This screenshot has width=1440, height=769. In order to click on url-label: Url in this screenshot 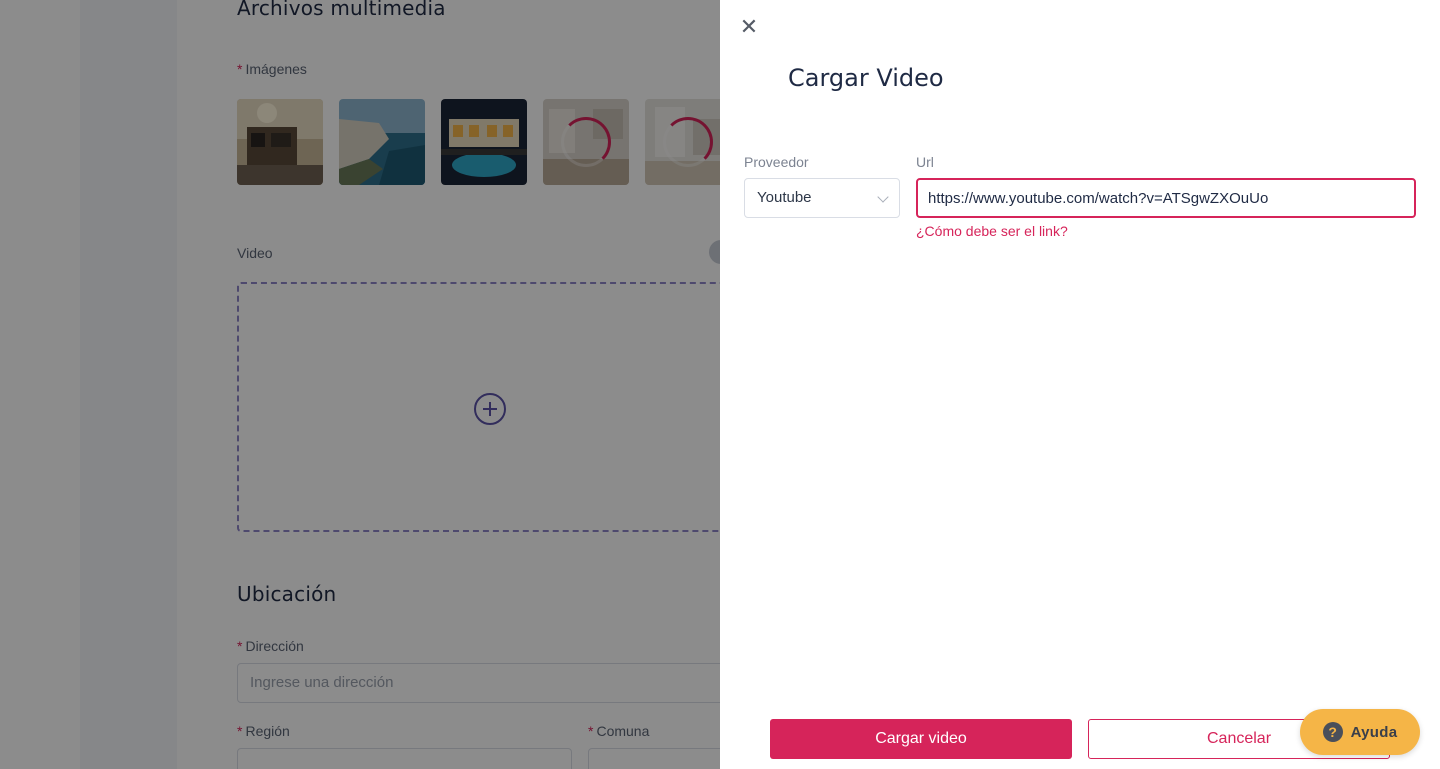, I will do `click(925, 162)`.